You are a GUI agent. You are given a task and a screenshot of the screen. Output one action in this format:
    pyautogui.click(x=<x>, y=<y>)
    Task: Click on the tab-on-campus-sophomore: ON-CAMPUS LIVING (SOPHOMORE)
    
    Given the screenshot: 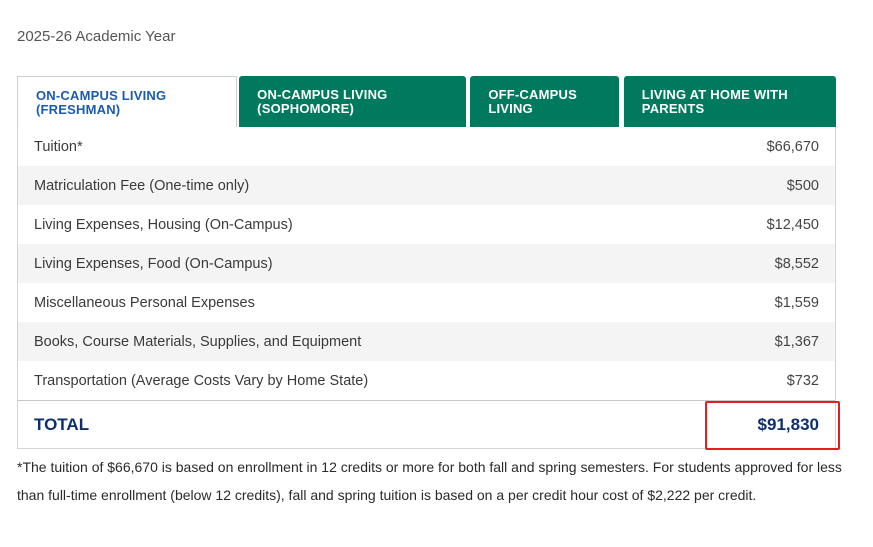 What is the action you would take?
    pyautogui.click(x=353, y=101)
    